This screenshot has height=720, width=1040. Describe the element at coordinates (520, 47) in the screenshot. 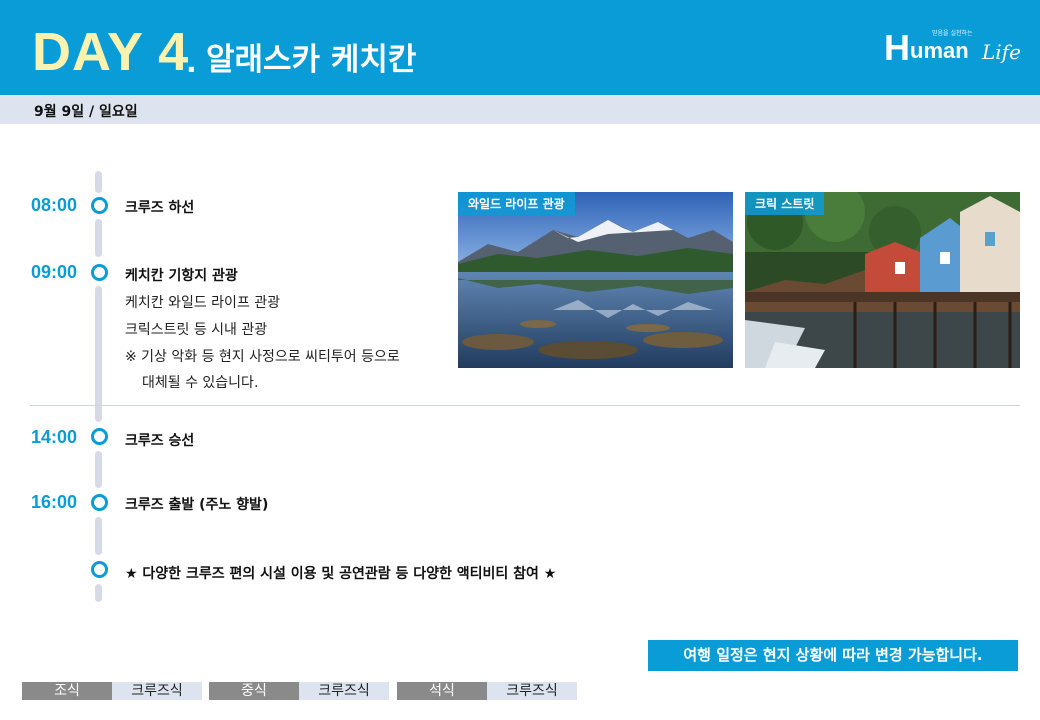

I see `header-banner: DAY 4 . 알래스카 케치칸 믿음을 실천하는 H uman Life` at that location.